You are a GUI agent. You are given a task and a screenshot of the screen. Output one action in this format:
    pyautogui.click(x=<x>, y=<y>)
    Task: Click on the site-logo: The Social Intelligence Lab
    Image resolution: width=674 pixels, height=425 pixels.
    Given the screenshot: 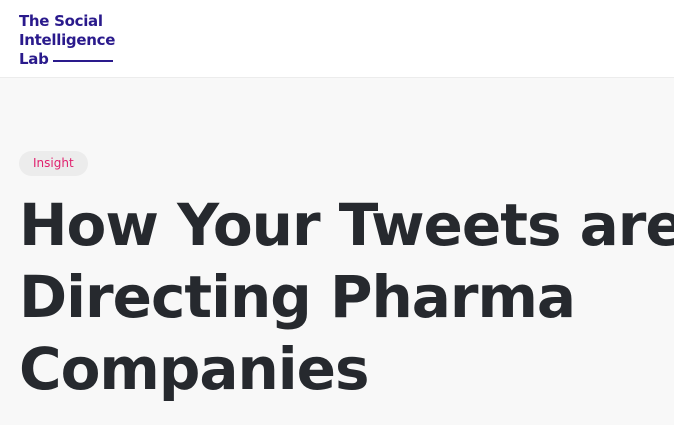 What is the action you would take?
    pyautogui.click(x=67, y=40)
    